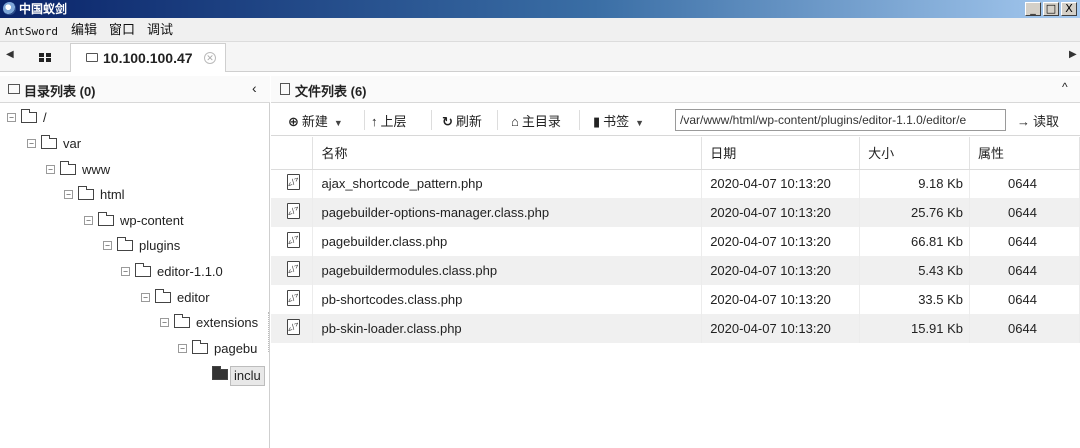  What do you see at coordinates (152, 220) in the screenshot?
I see `tree-node-label: wp-content` at bounding box center [152, 220].